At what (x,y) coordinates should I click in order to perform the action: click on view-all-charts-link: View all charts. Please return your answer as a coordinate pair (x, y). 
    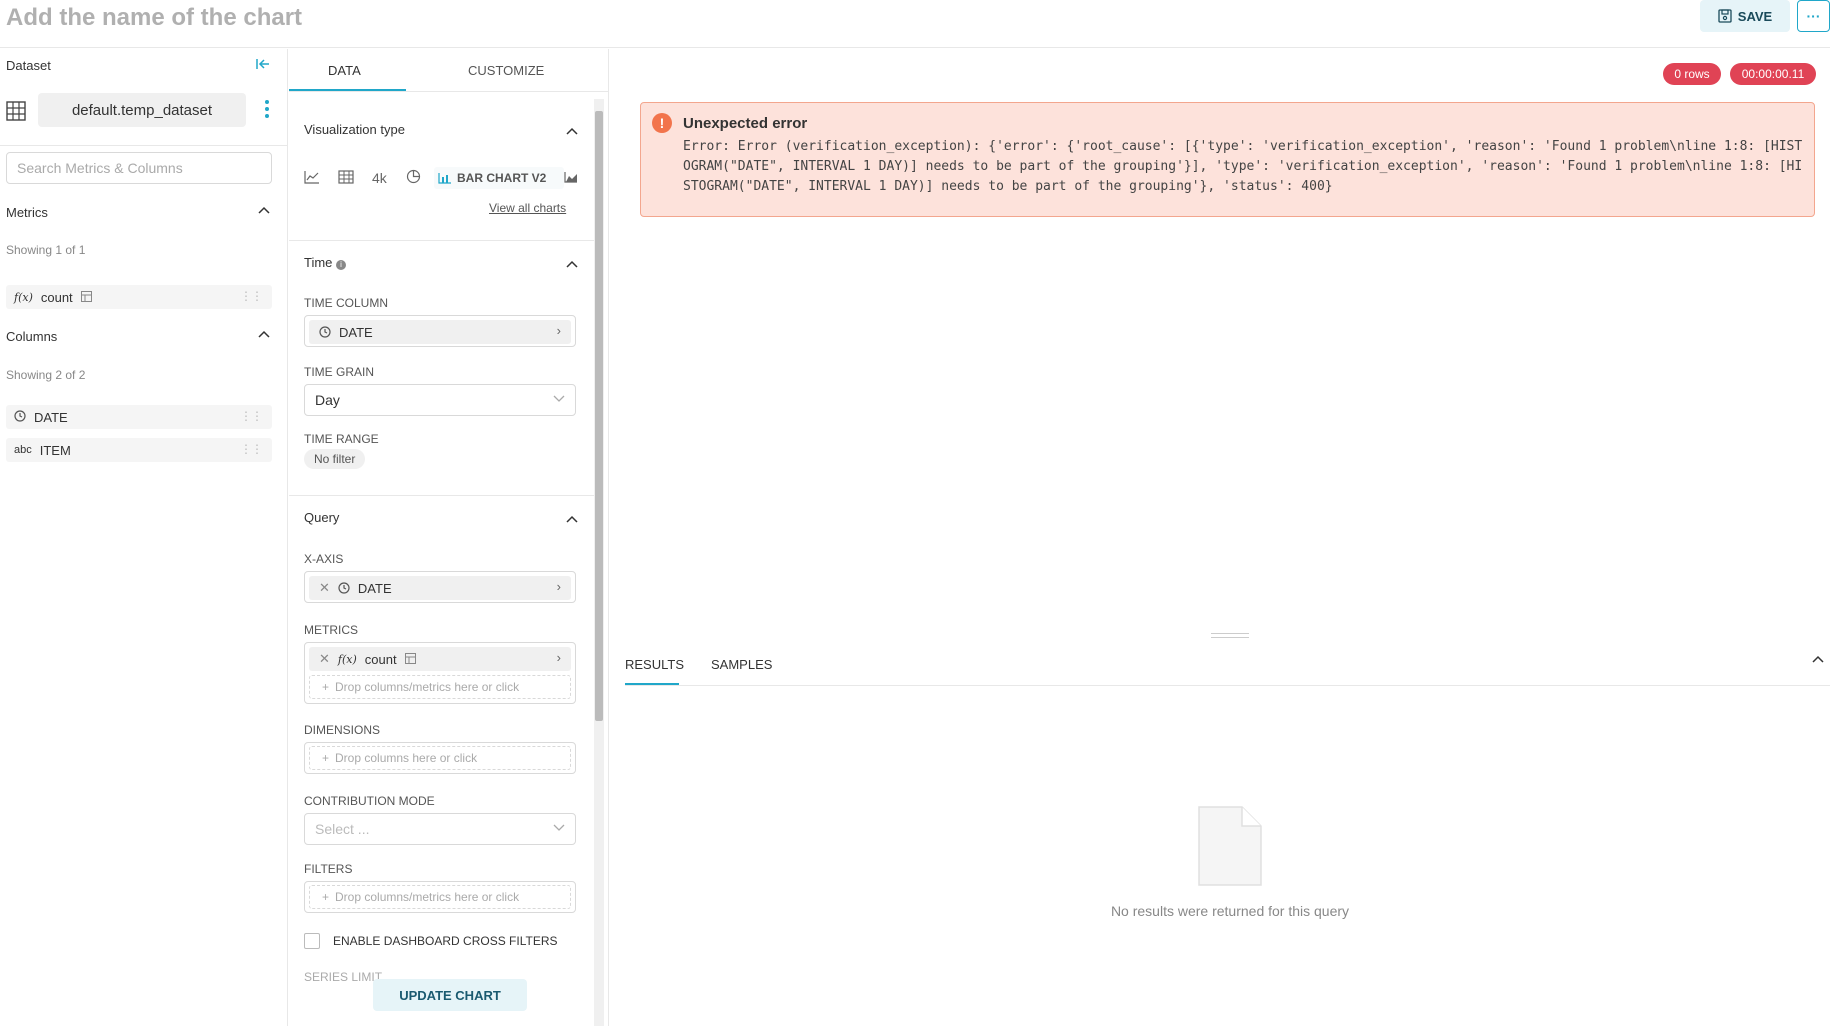
    Looking at the image, I should click on (527, 208).